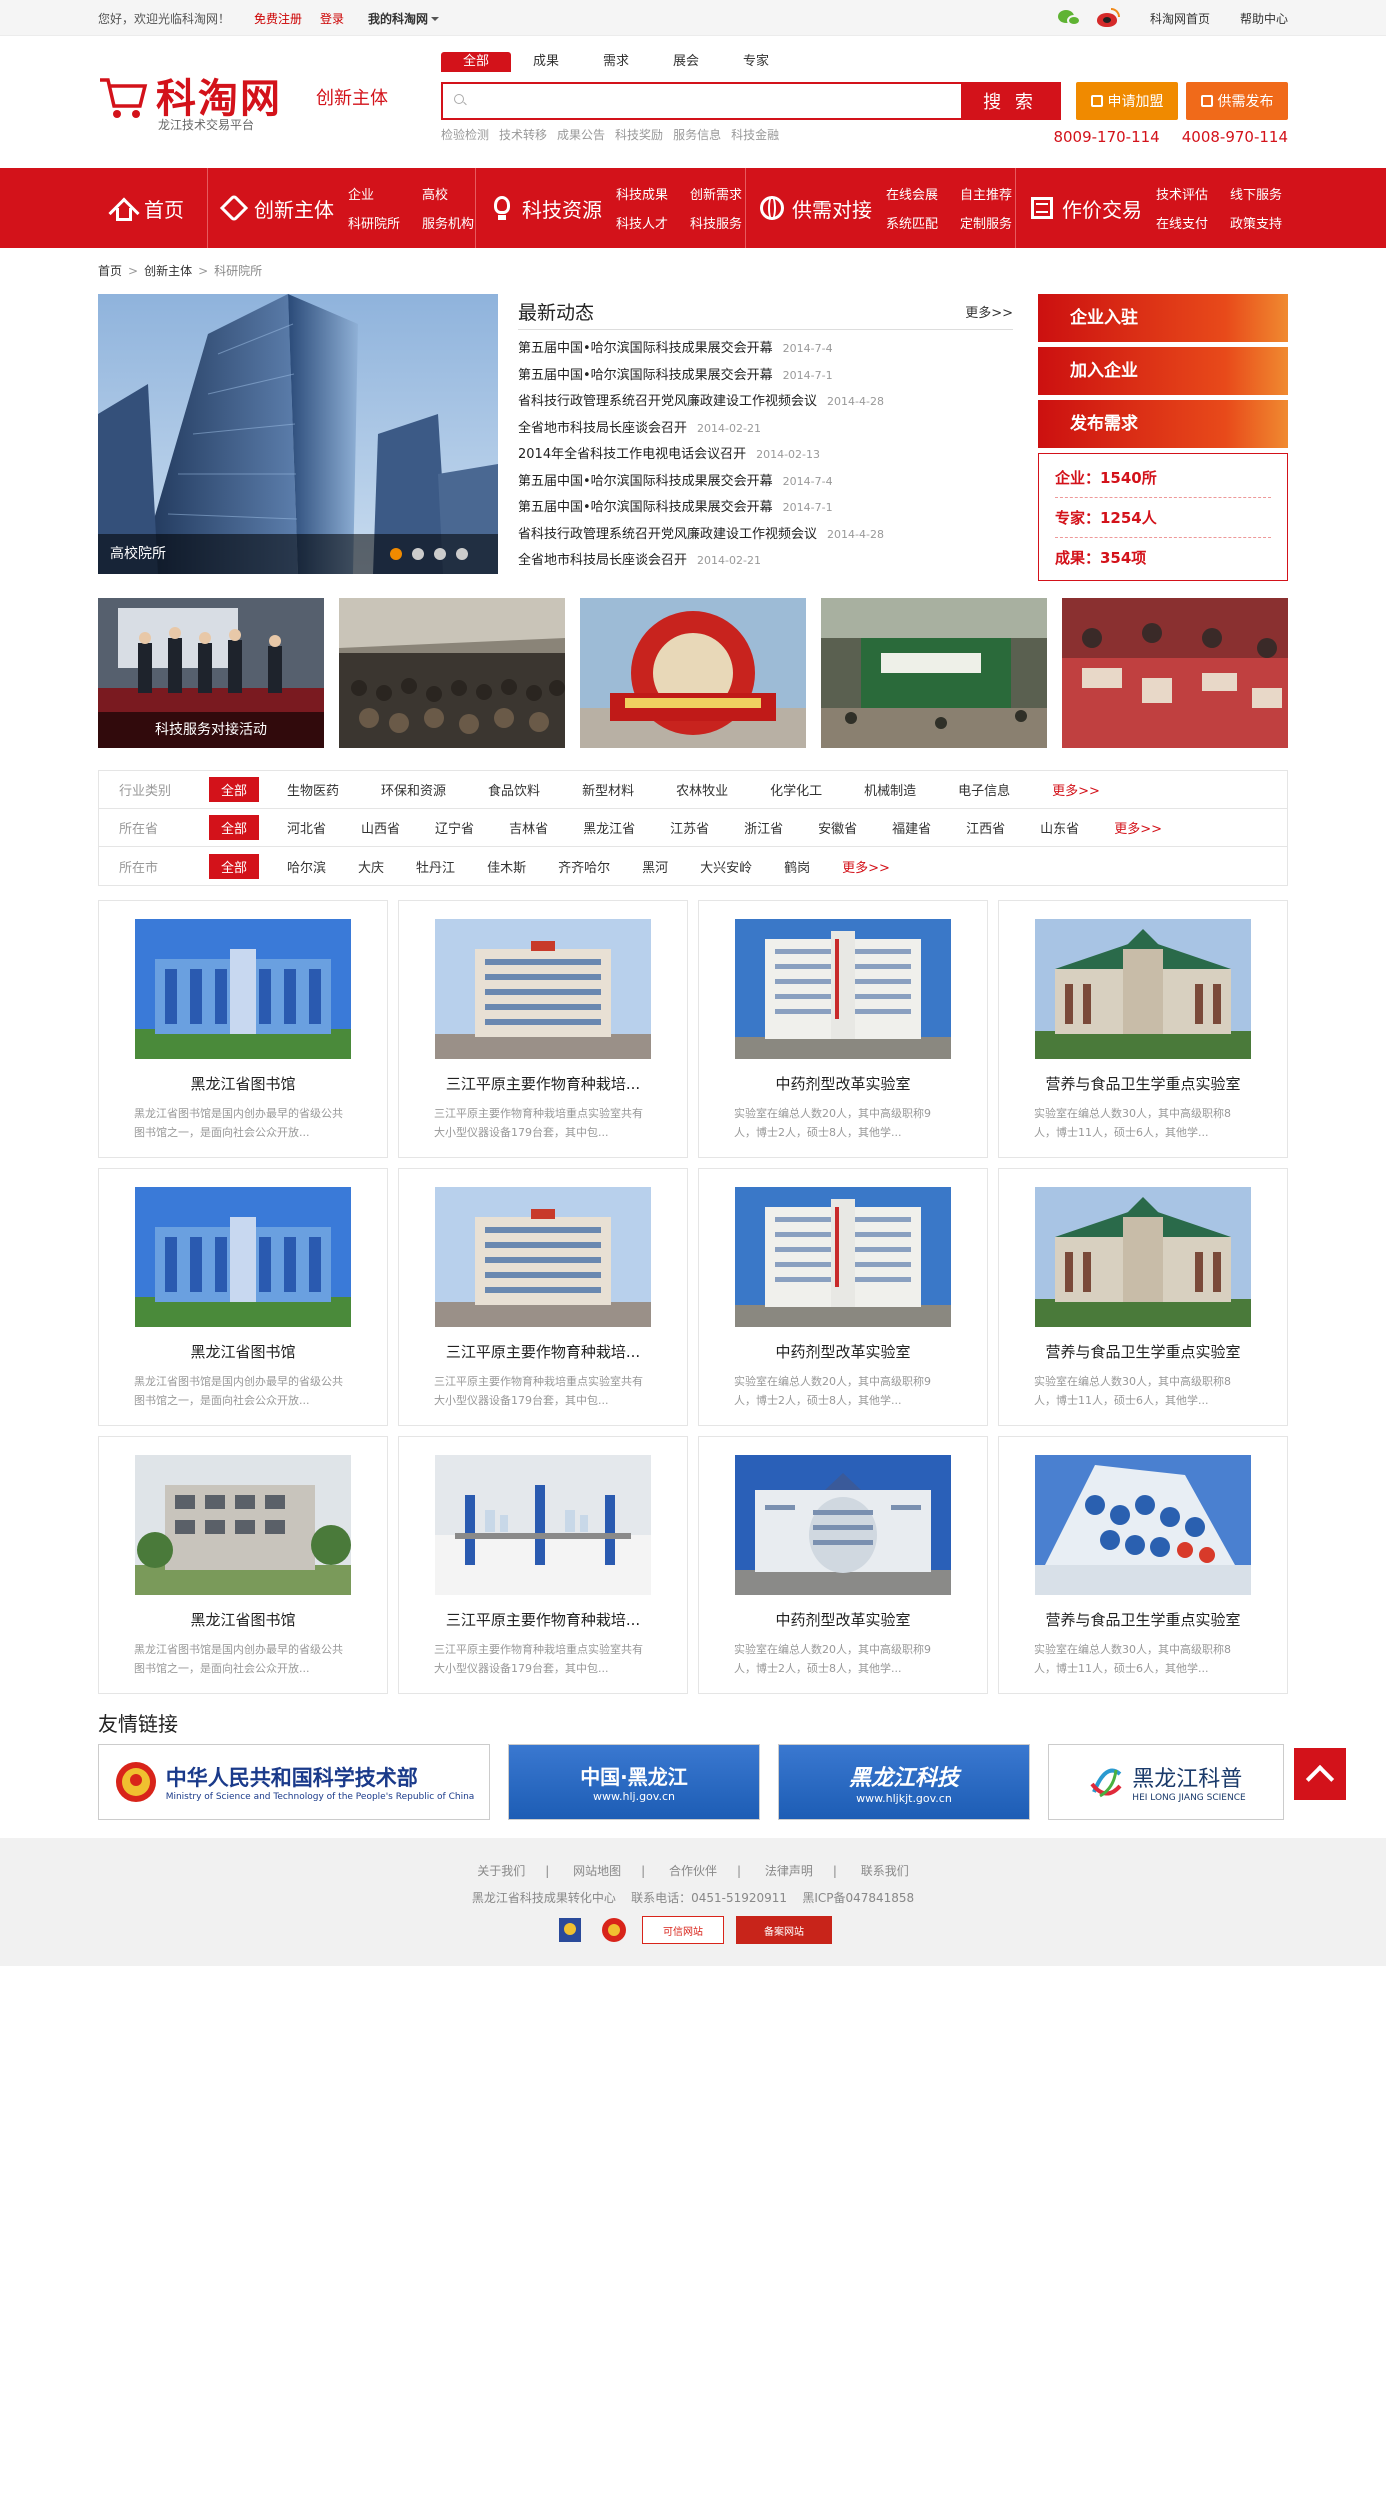 This screenshot has width=1386, height=2500. Describe the element at coordinates (313, 789) in the screenshot. I see `filter-option: 生物医药` at that location.